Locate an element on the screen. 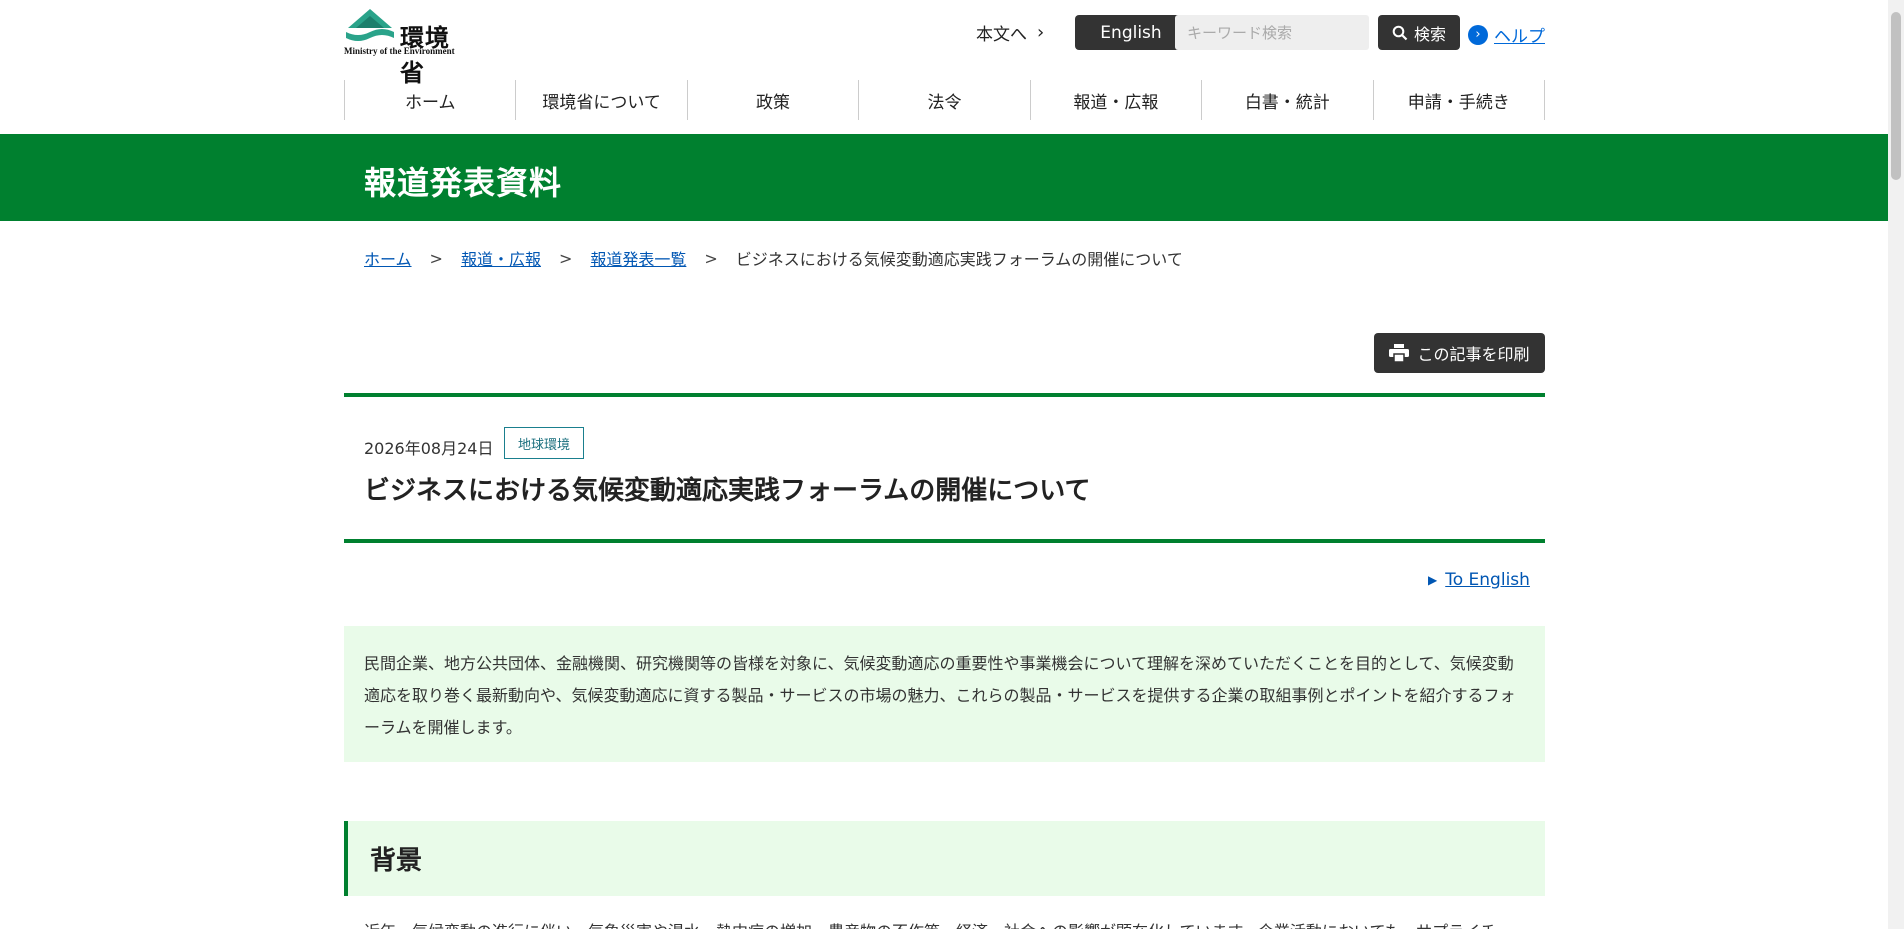 Image resolution: width=1904 pixels, height=929 pixels. publish-date: 2026年08月24日 is located at coordinates (429, 448).